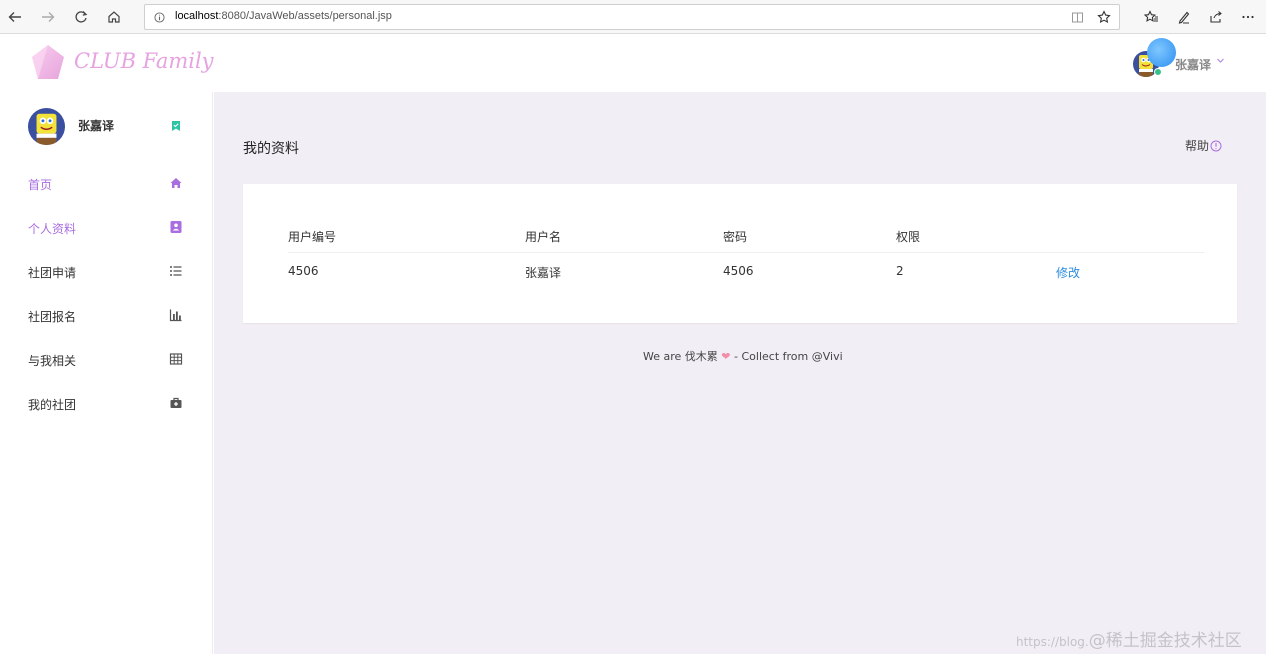 The width and height of the screenshot is (1266, 654). What do you see at coordinates (40, 185) in the screenshot?
I see `sidebar-item-label: 首页` at bounding box center [40, 185].